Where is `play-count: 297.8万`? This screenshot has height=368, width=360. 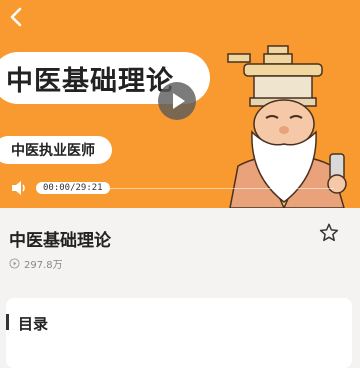
play-count: 297.8万 is located at coordinates (36, 263).